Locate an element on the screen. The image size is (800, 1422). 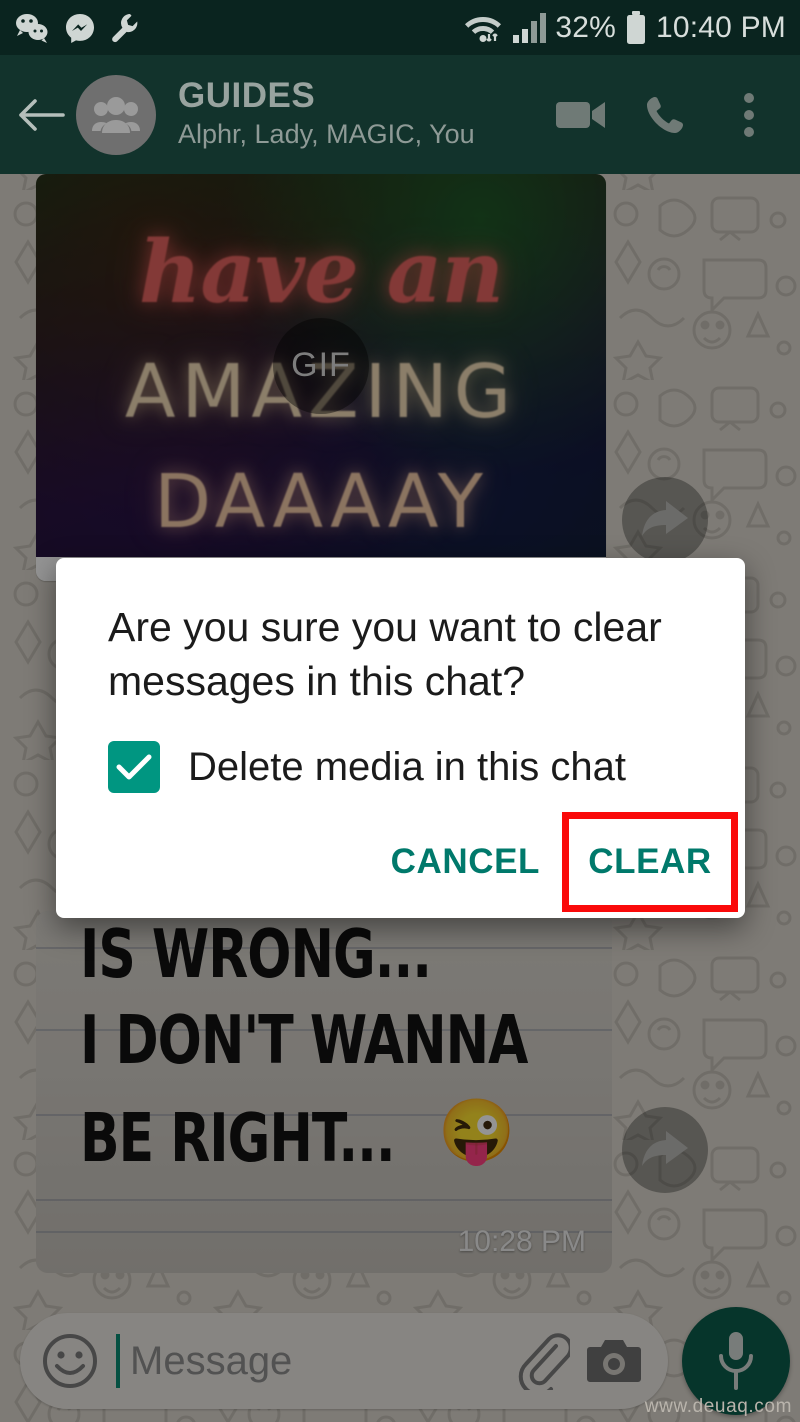
video-camera-icon is located at coordinates (580, 114).